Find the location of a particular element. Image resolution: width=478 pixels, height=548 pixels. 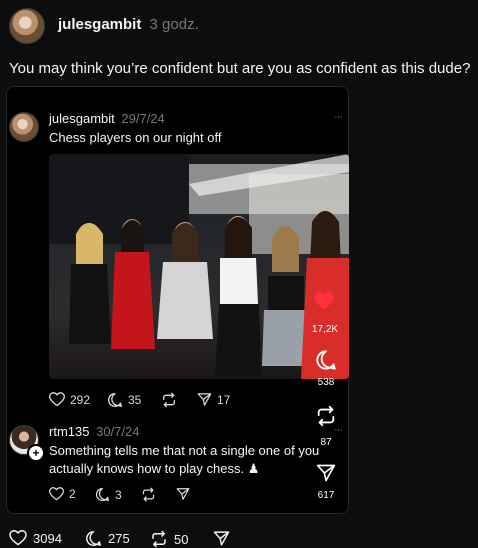

post-share is located at coordinates (221, 538).